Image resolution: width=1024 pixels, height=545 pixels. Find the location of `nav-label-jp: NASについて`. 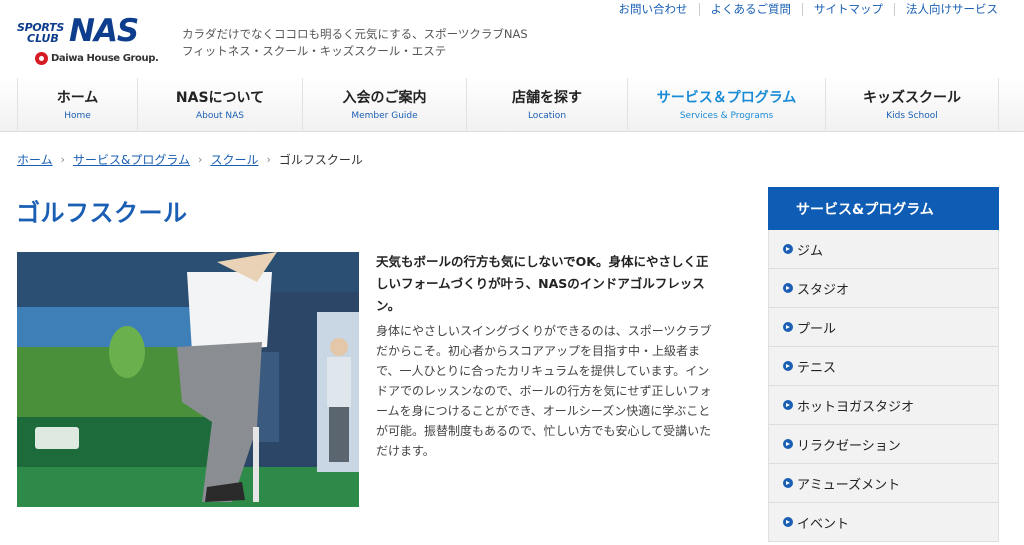

nav-label-jp: NASについて is located at coordinates (220, 97).